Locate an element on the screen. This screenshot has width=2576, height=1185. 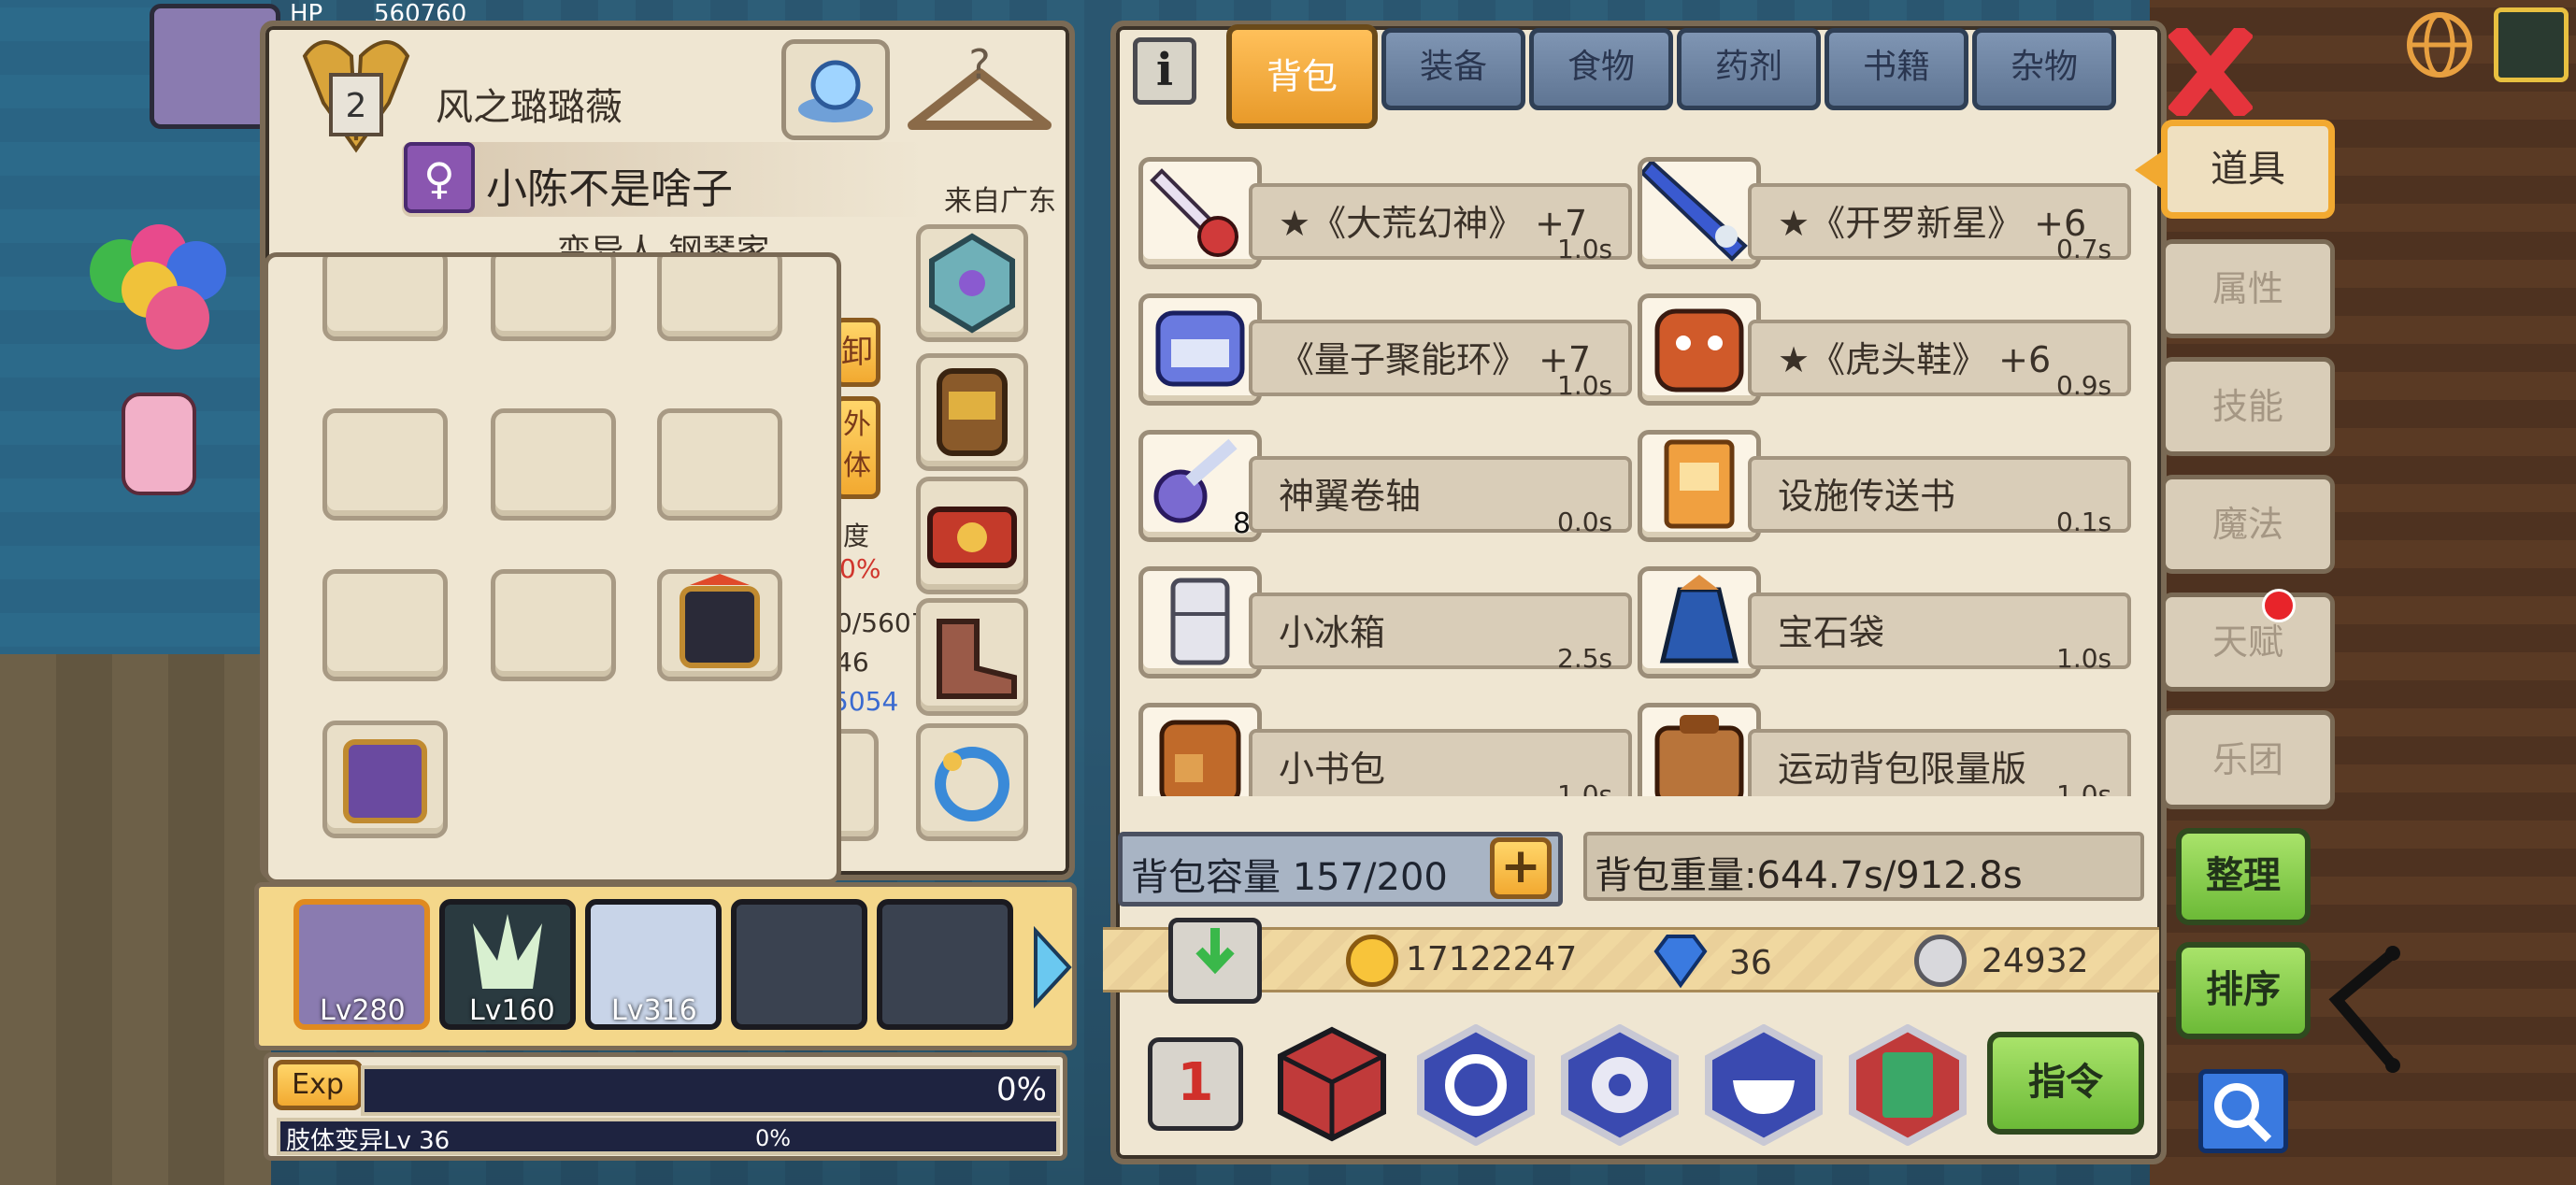
item-icon-frame: 8 is located at coordinates (1200, 486).